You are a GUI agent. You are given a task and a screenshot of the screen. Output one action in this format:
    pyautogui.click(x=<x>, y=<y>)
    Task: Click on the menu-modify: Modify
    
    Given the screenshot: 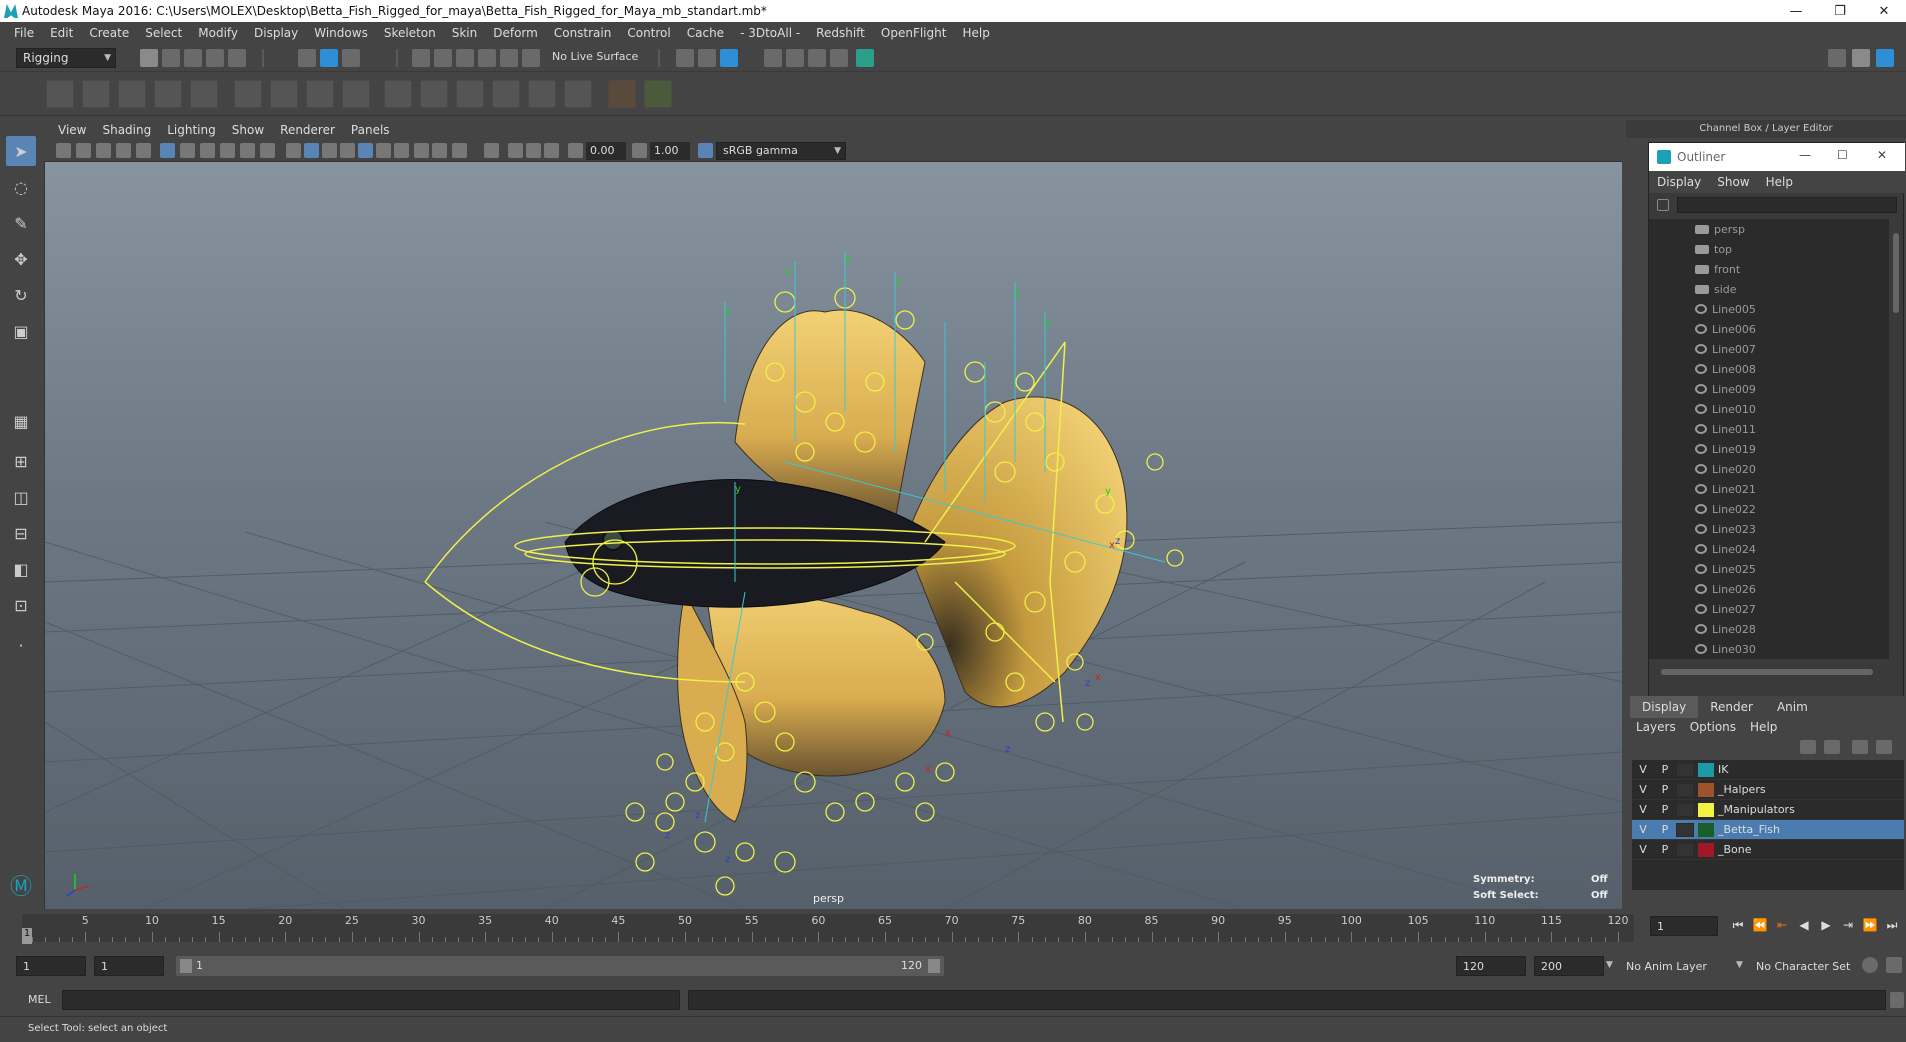 What is the action you would take?
    pyautogui.click(x=218, y=33)
    